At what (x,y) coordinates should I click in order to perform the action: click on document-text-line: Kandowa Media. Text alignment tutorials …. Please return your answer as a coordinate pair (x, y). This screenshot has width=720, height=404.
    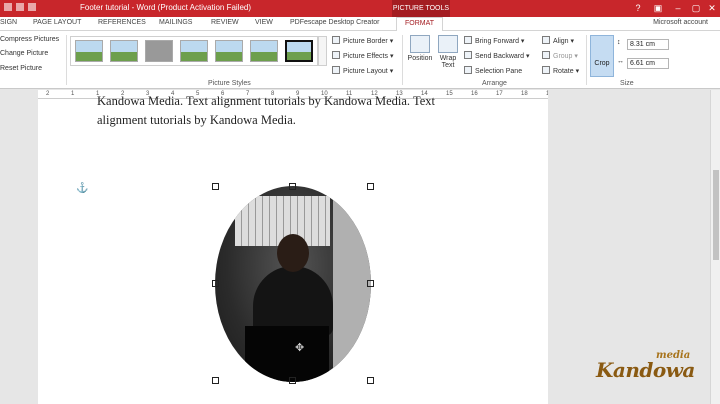
    Looking at the image, I should click on (266, 101).